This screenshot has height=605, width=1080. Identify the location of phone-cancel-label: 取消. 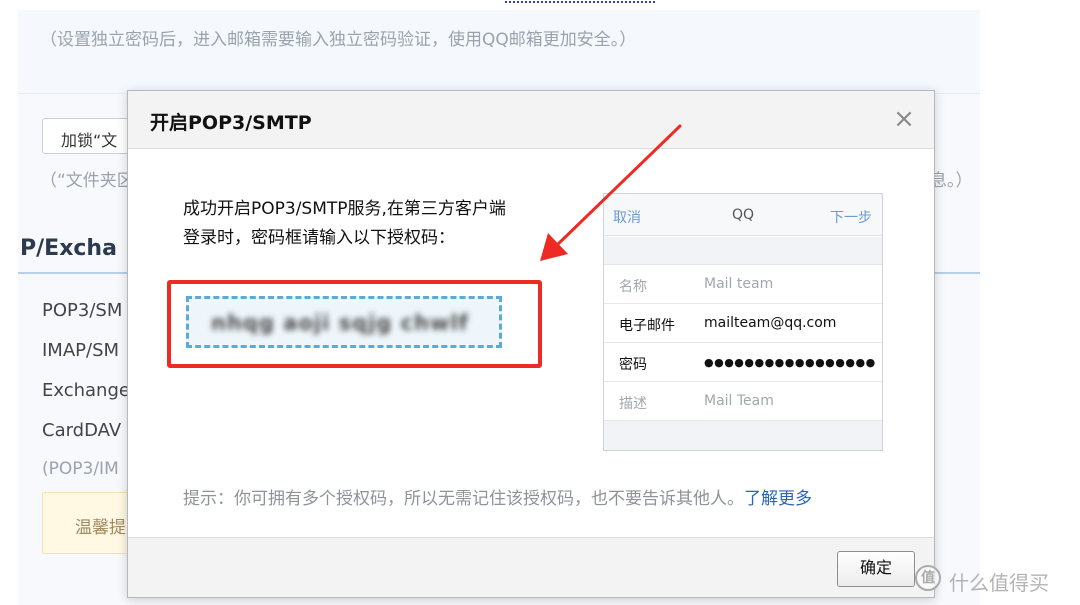
(627, 218).